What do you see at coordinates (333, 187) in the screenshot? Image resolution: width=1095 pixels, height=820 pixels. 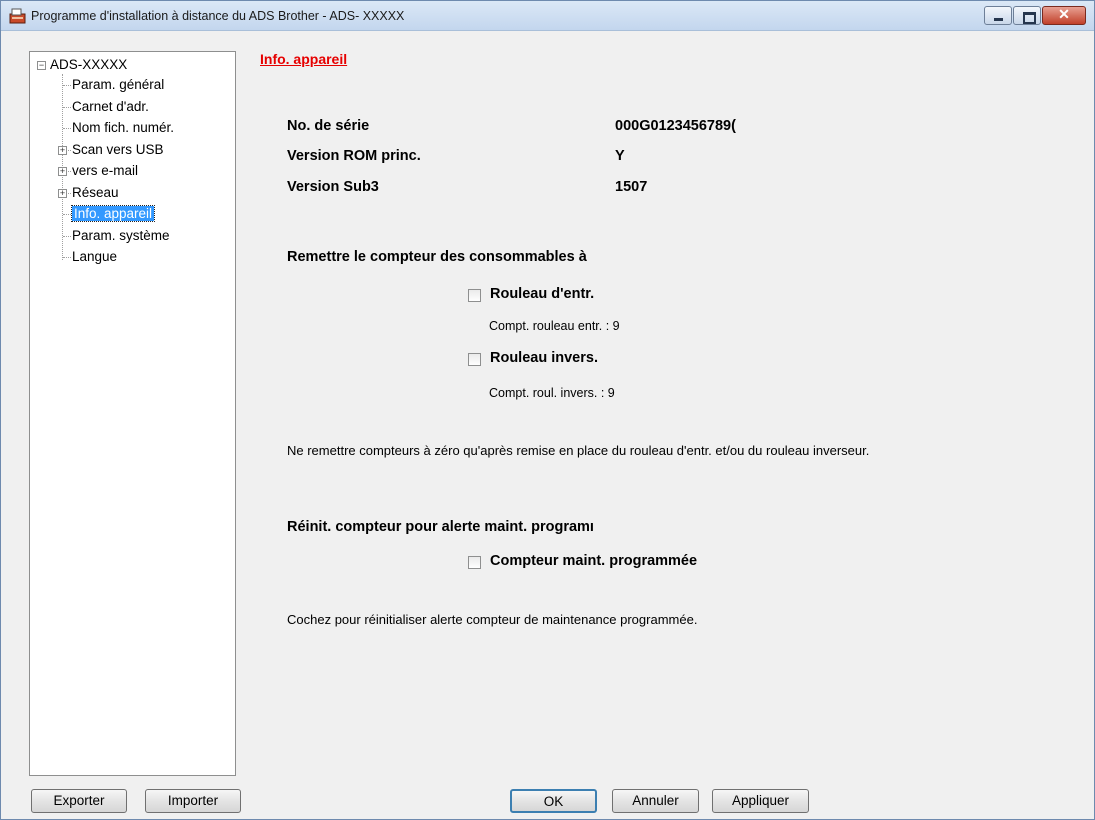 I see `sub3-version-label: Version Sub3` at bounding box center [333, 187].